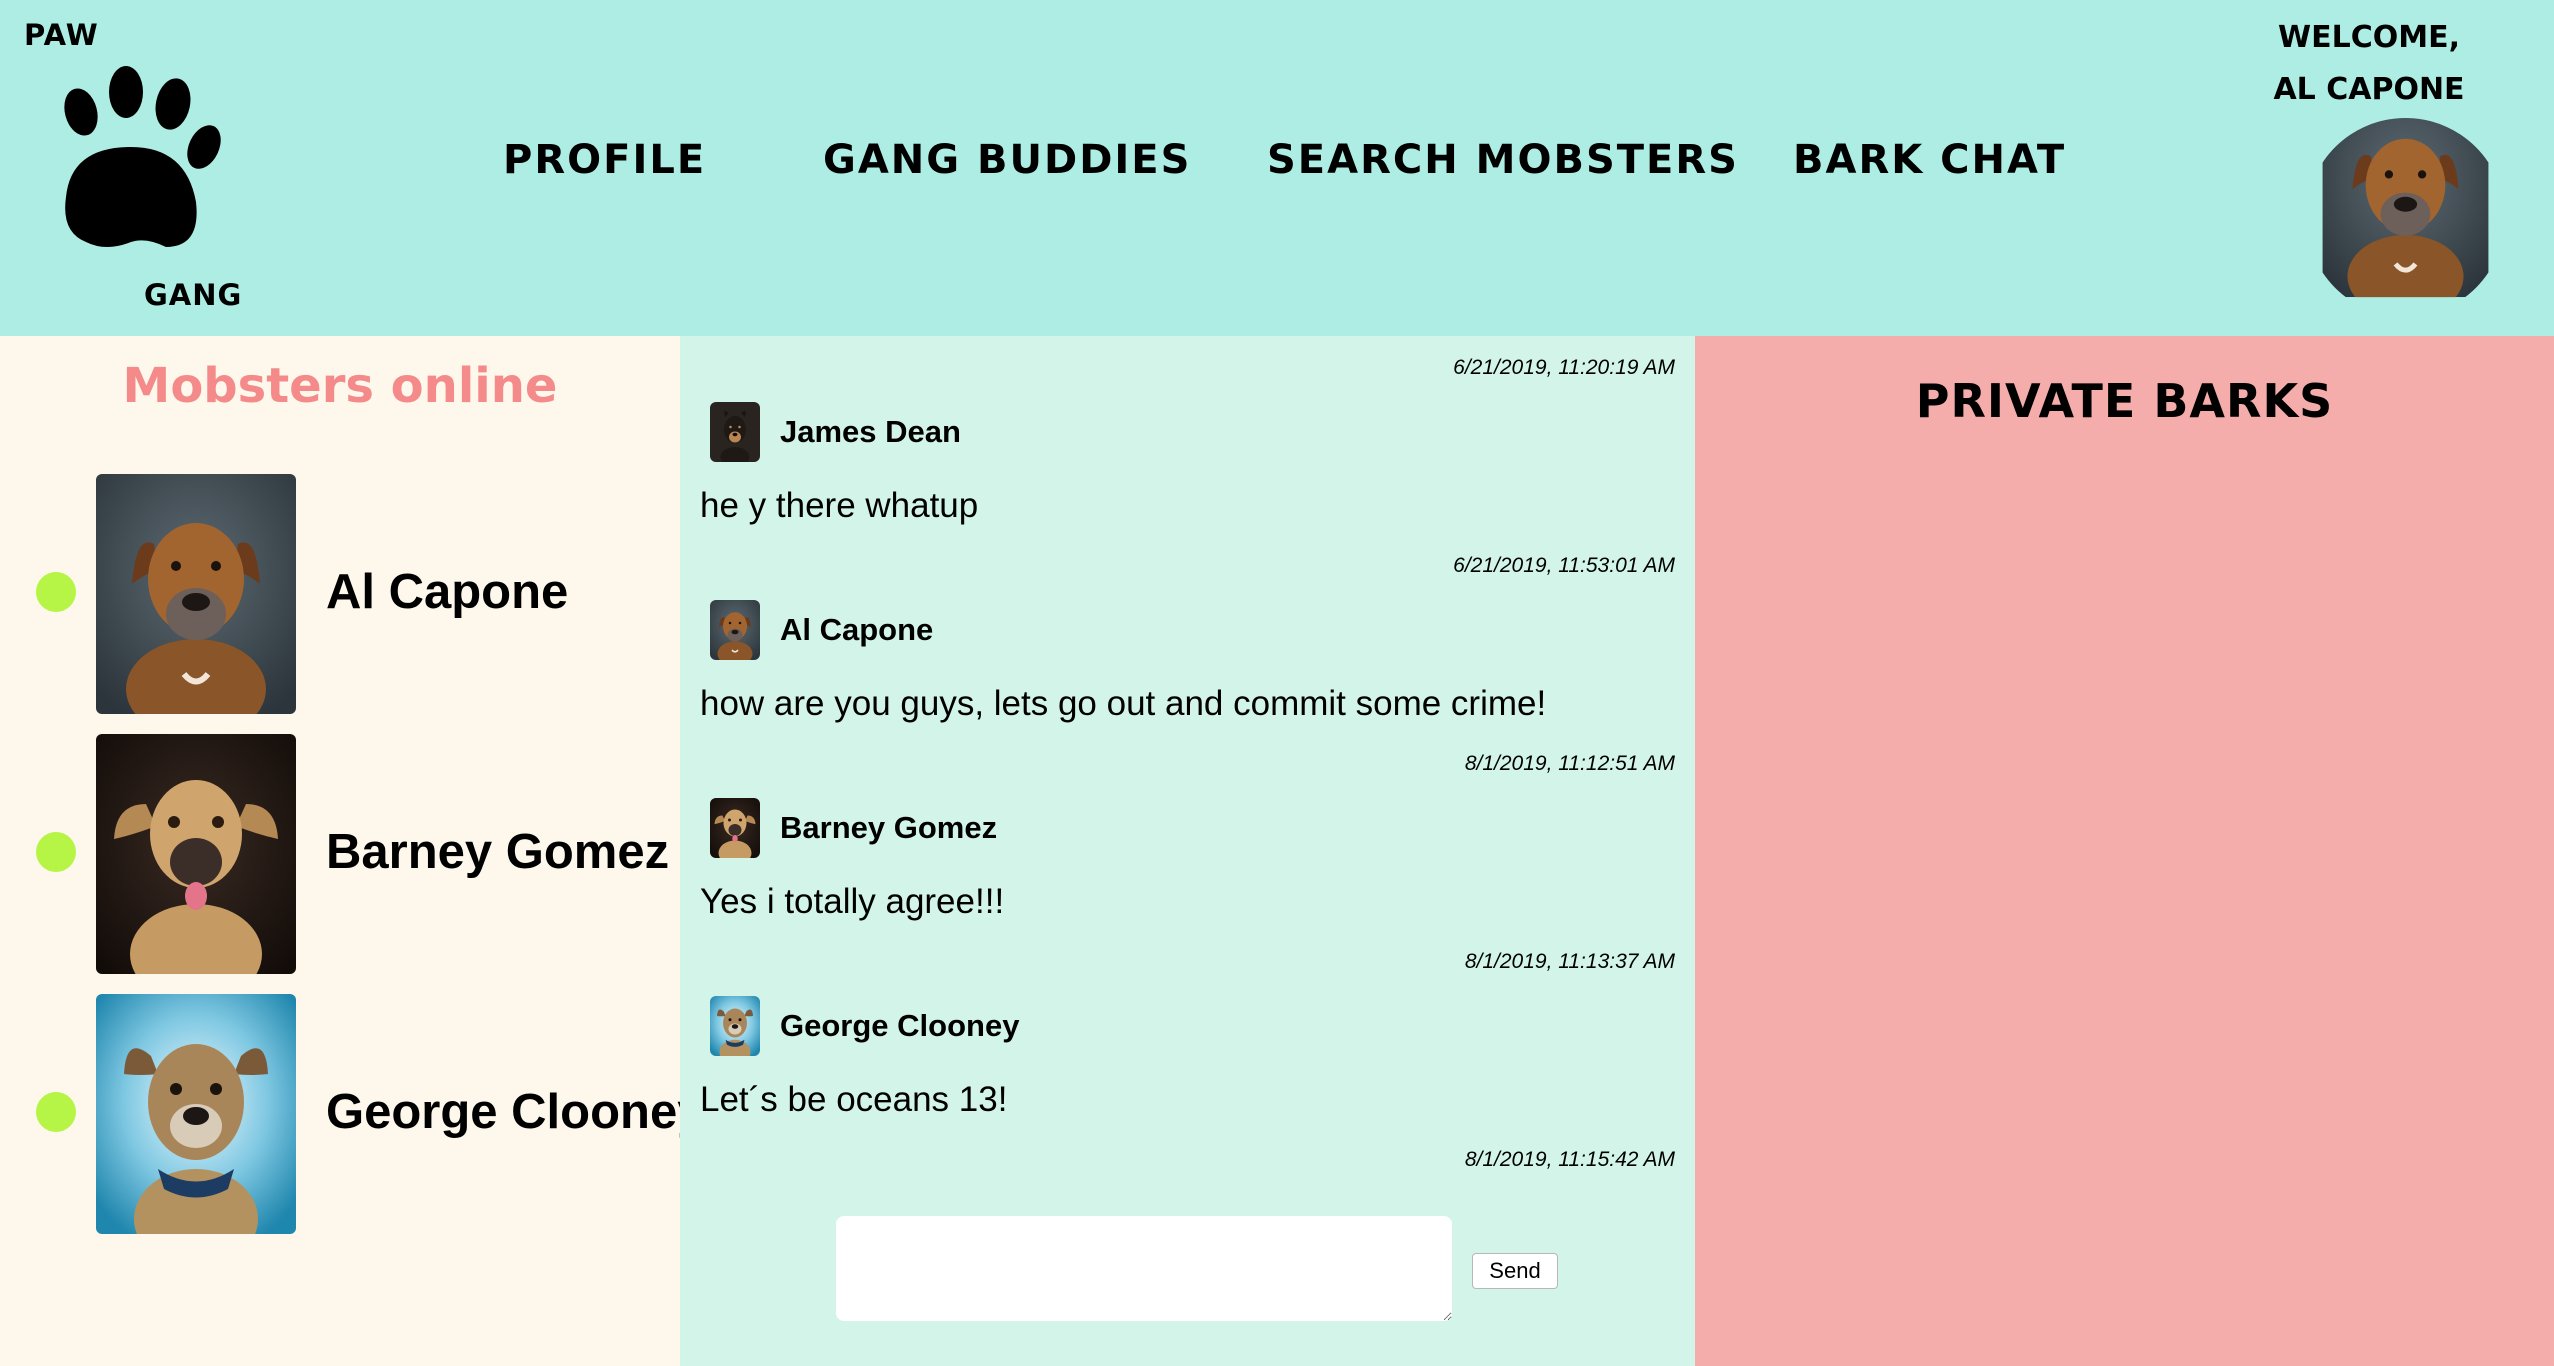 The width and height of the screenshot is (2554, 1366). What do you see at coordinates (193, 295) in the screenshot?
I see `logo-text-bottom: GANG` at bounding box center [193, 295].